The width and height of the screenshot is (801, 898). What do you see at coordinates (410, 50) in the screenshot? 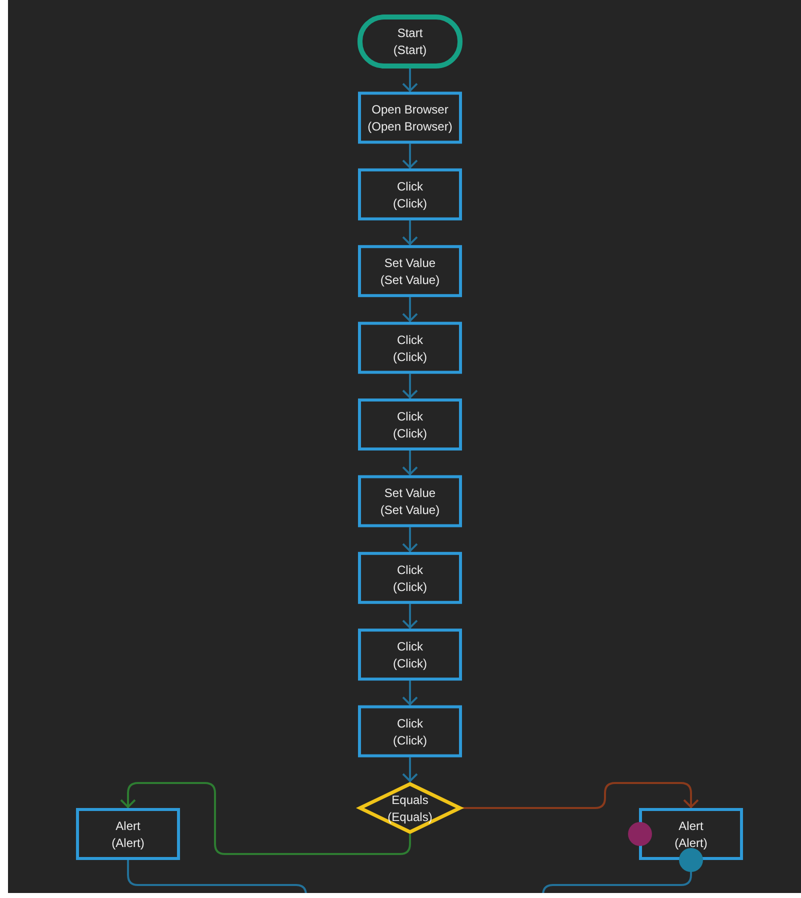
I see `node-subtitle: (Start)` at bounding box center [410, 50].